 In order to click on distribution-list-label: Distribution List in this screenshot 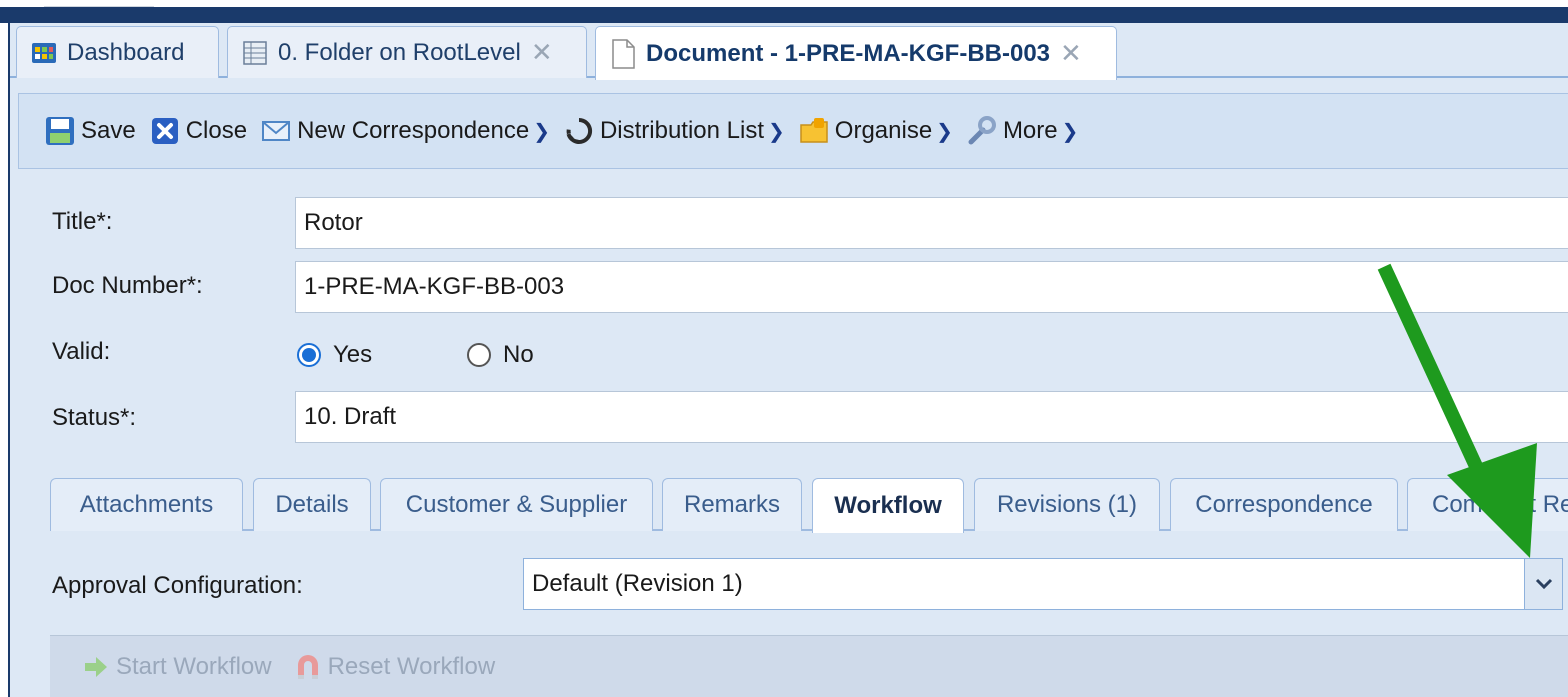, I will do `click(682, 130)`.